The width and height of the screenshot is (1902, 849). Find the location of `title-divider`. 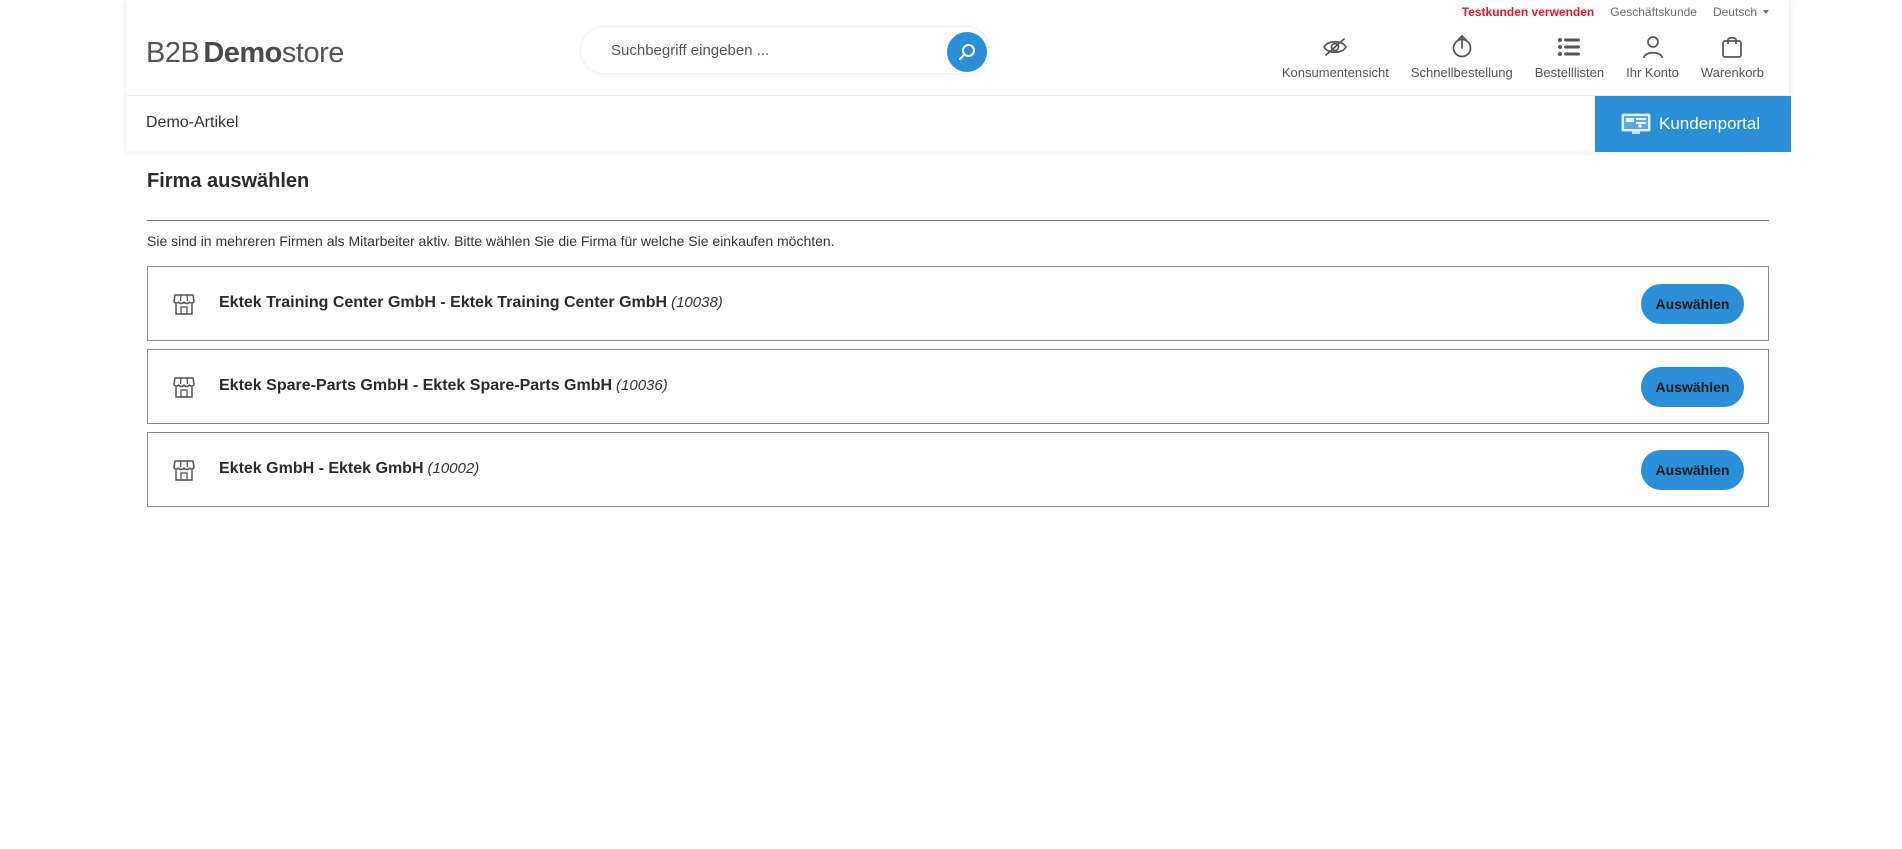

title-divider is located at coordinates (958, 220).